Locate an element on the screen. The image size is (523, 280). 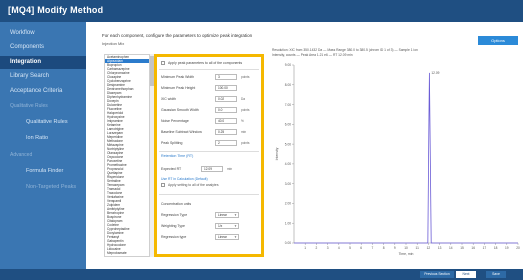
weighting-type-select: 1/x ▼ is located at coordinates (227, 226).